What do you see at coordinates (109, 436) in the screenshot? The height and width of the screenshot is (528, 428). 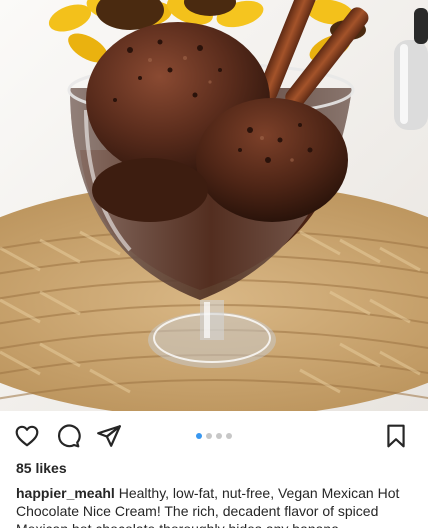 I see `share-icon` at bounding box center [109, 436].